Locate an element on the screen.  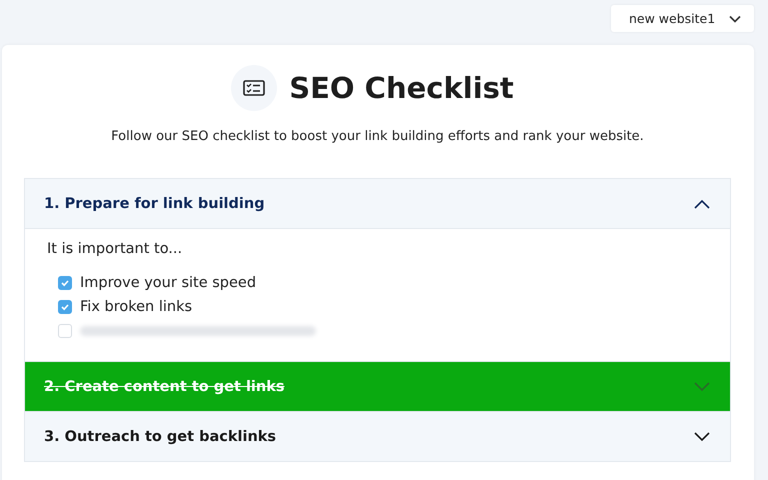
section-header: 3. Outreach to get backlinks is located at coordinates (377, 436).